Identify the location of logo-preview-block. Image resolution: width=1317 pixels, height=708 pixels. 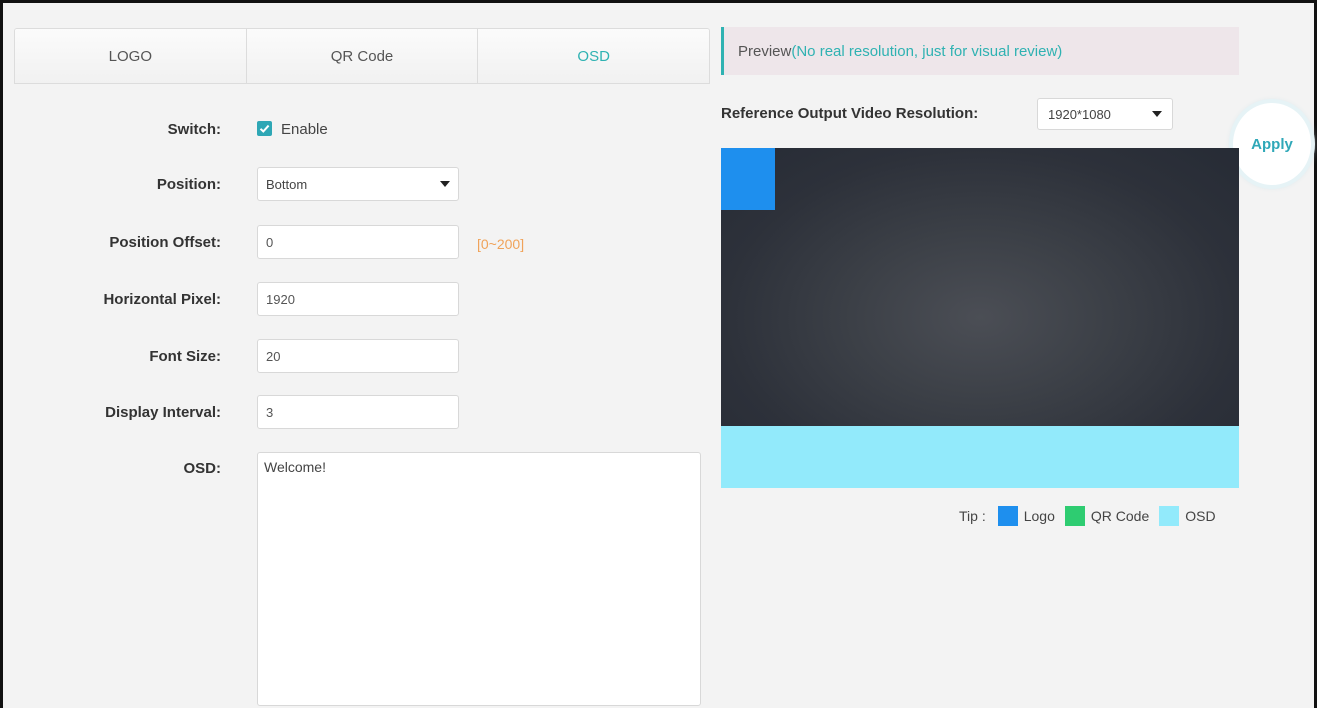
(748, 179).